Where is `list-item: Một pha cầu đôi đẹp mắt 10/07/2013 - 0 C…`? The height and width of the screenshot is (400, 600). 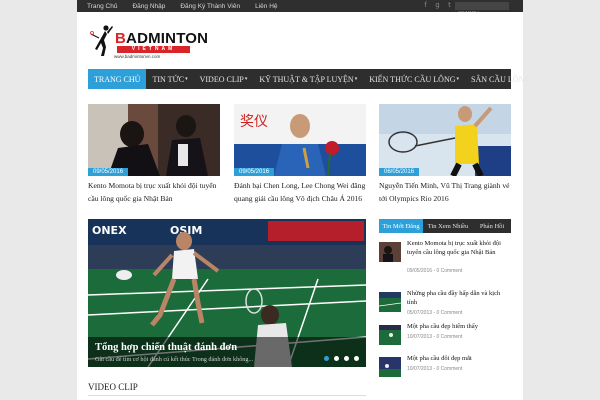 list-item: Một pha cầu đôi đẹp mắt 10/07/2013 - 0 C… is located at coordinates (445, 370).